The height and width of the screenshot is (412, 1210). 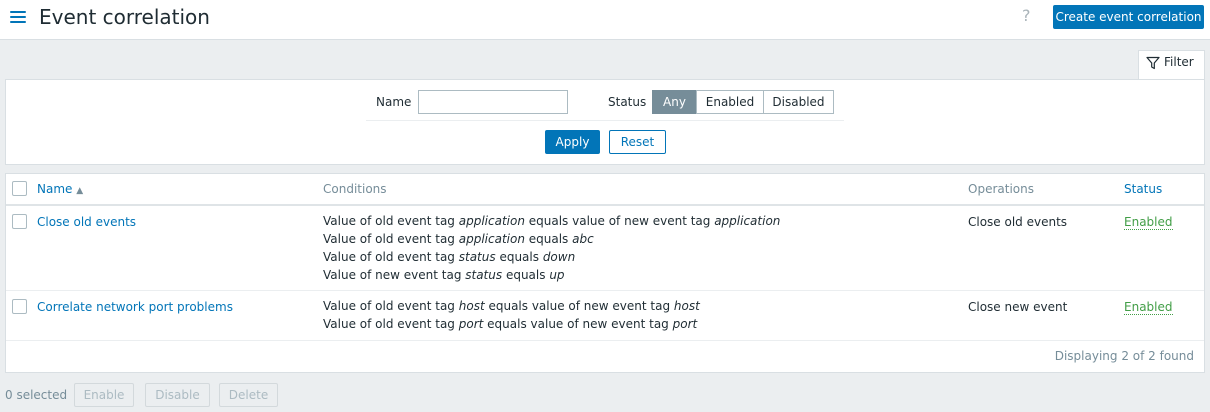 What do you see at coordinates (177, 395) in the screenshot?
I see `disable-button: Disable` at bounding box center [177, 395].